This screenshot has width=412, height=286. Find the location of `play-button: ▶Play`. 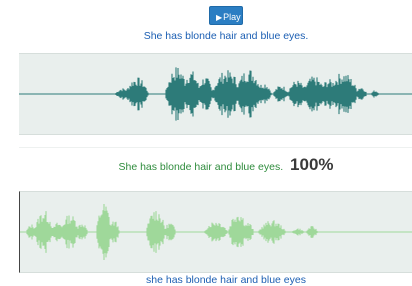

play-button: ▶Play is located at coordinates (226, 15).